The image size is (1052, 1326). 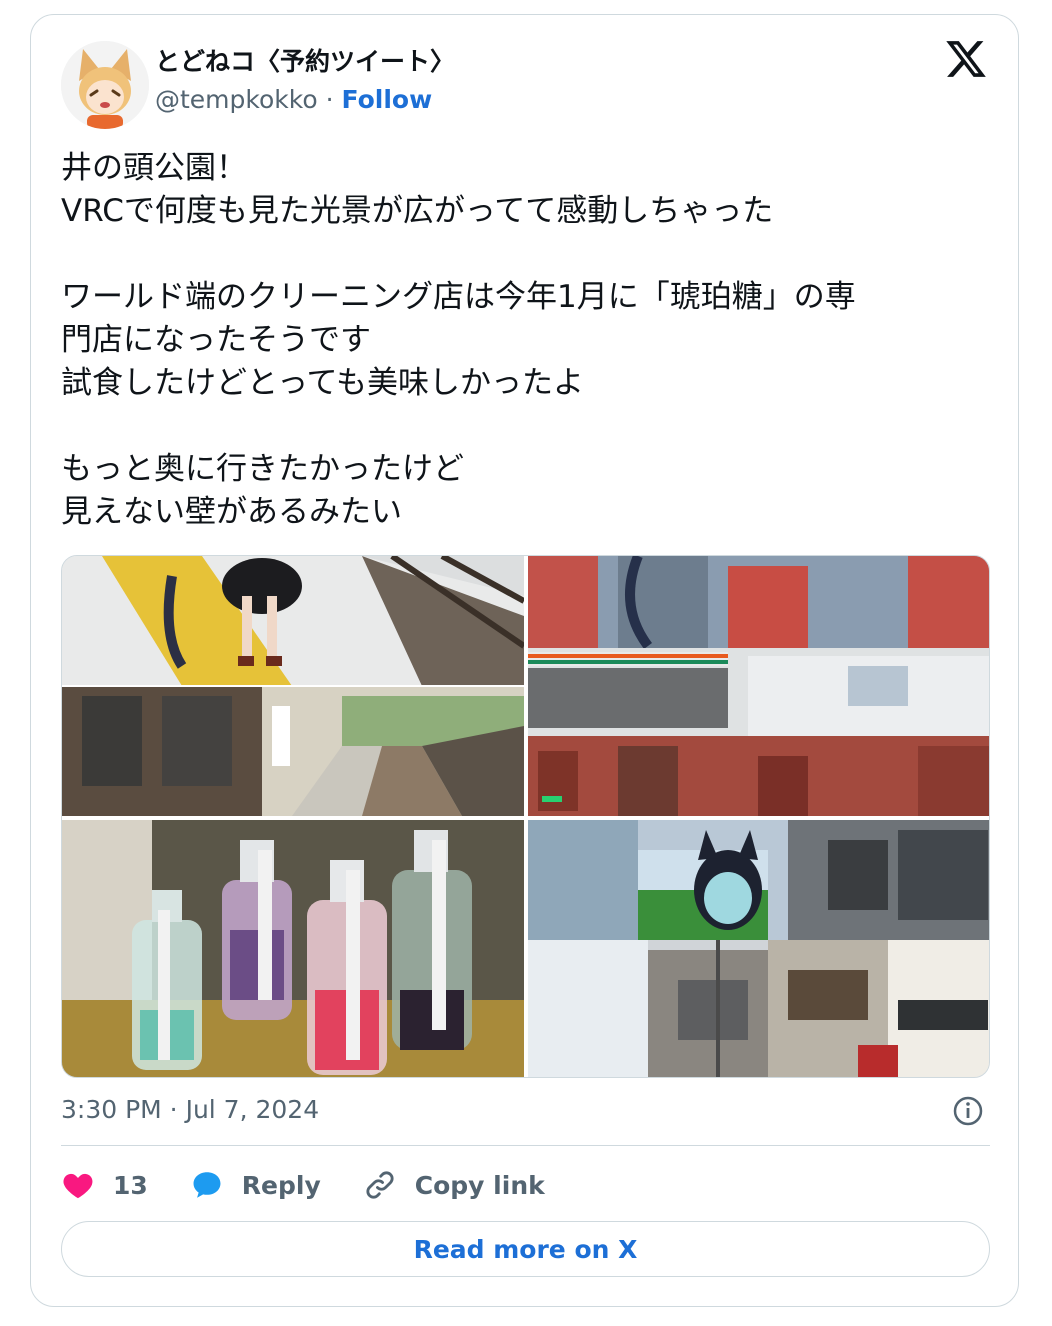 What do you see at coordinates (324, 1185) in the screenshot?
I see `action-bar: 13 Reply Copy link` at bounding box center [324, 1185].